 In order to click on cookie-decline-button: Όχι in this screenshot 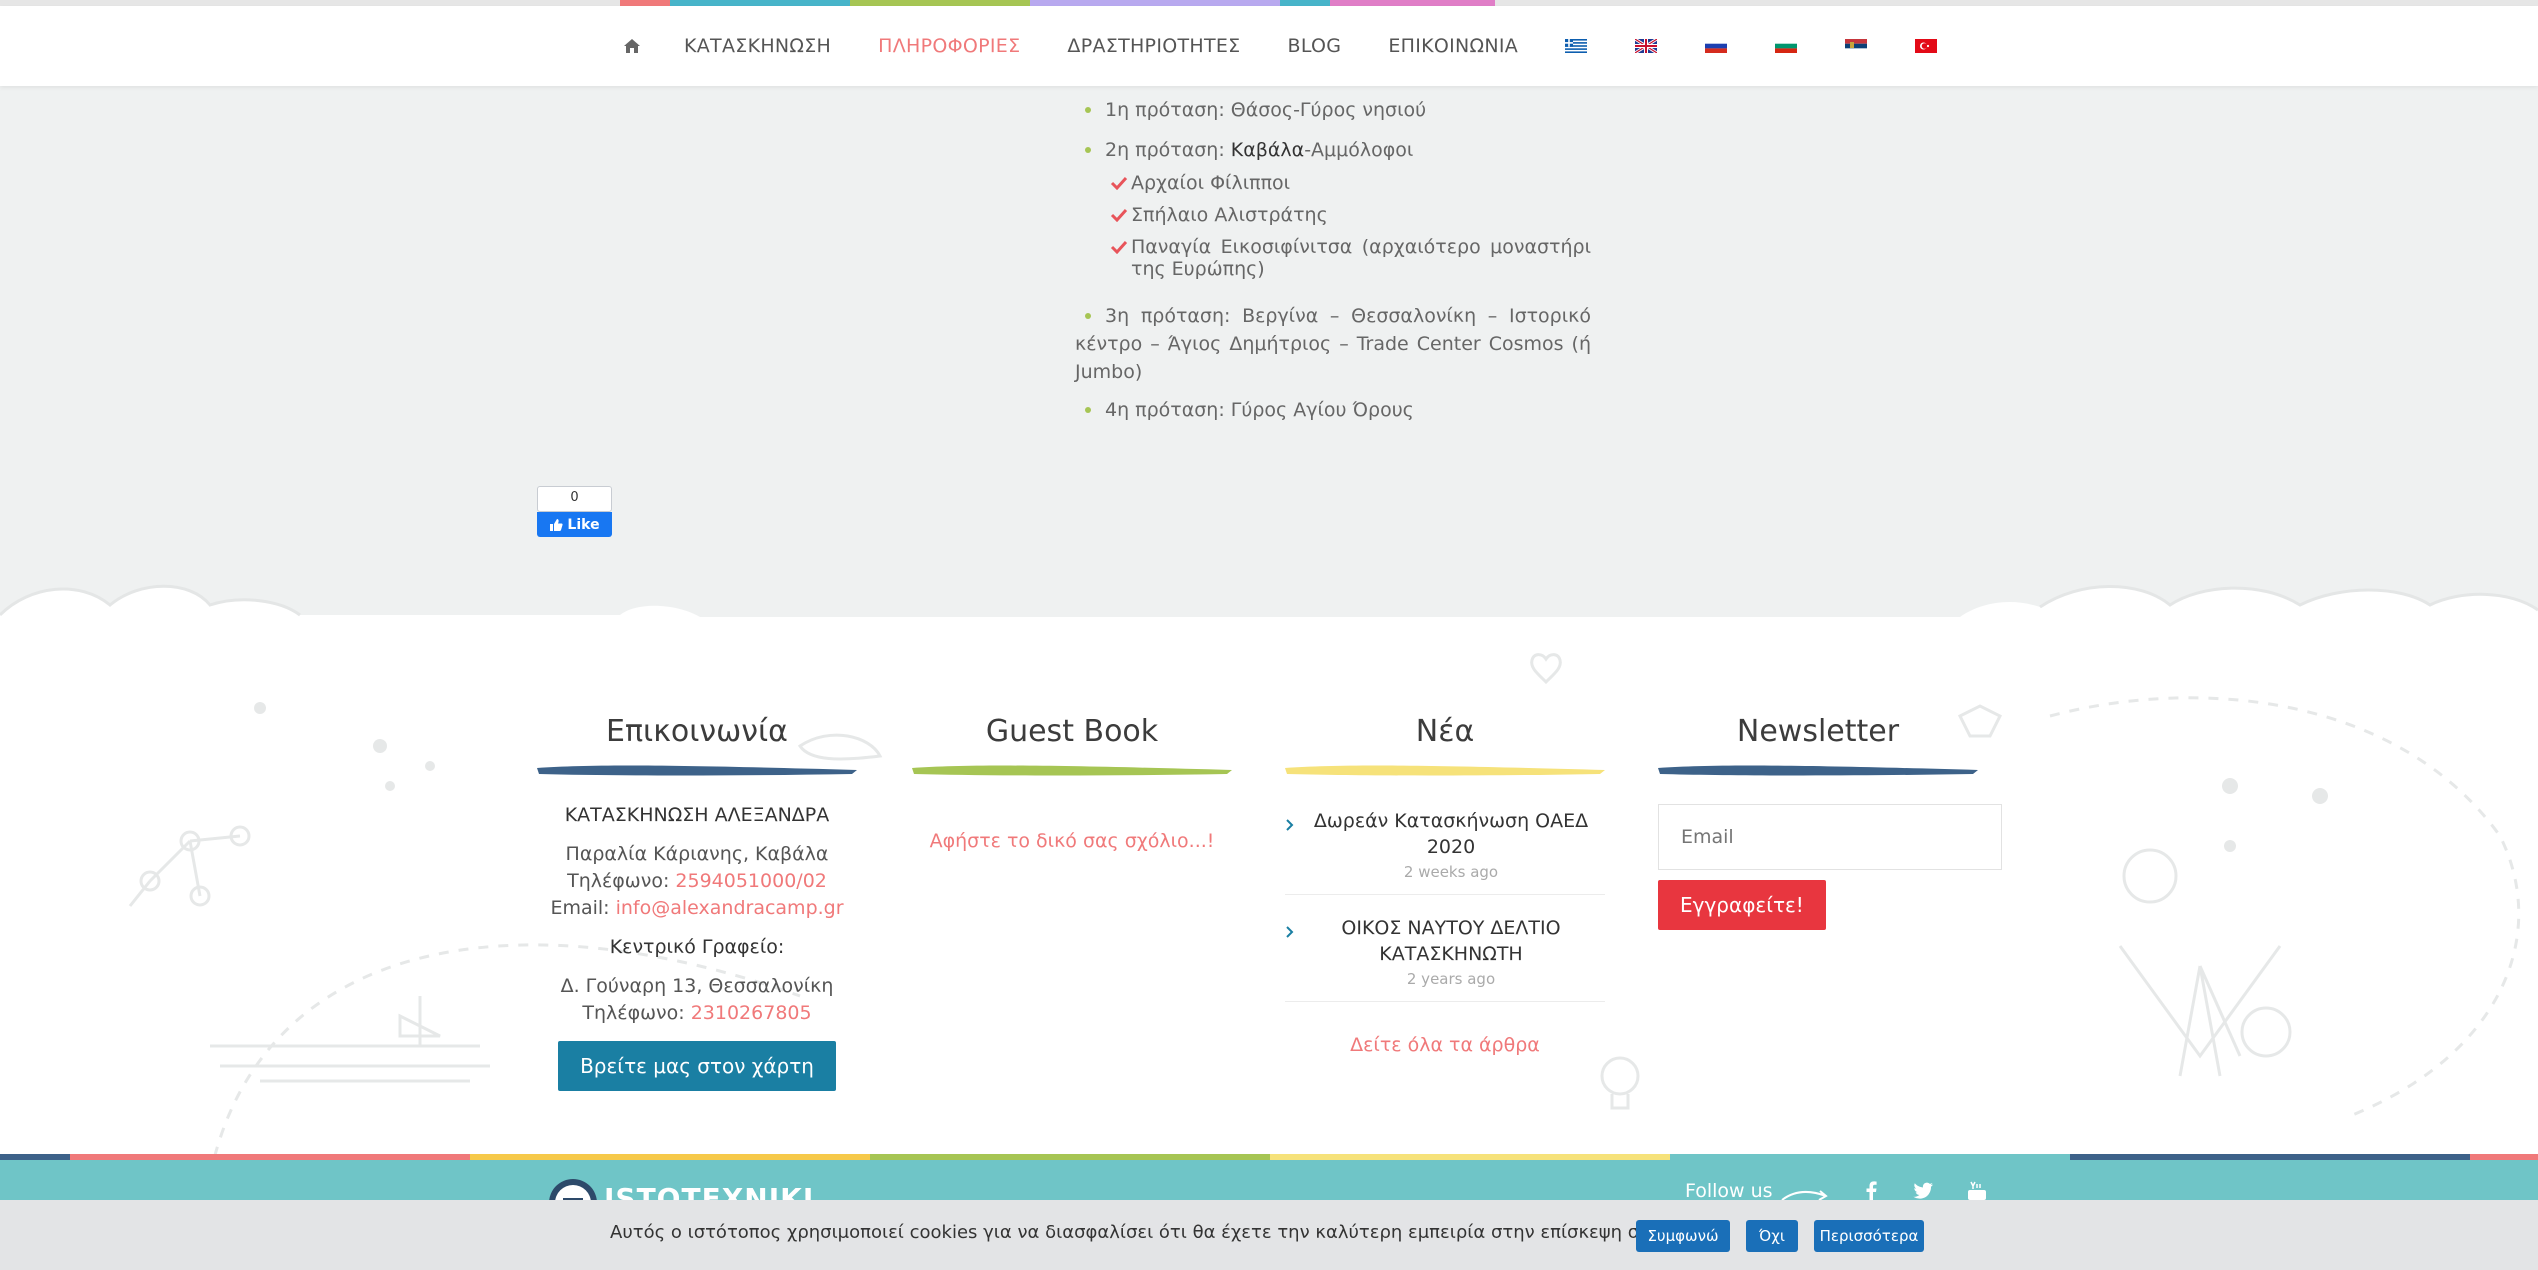, I will do `click(1772, 1236)`.